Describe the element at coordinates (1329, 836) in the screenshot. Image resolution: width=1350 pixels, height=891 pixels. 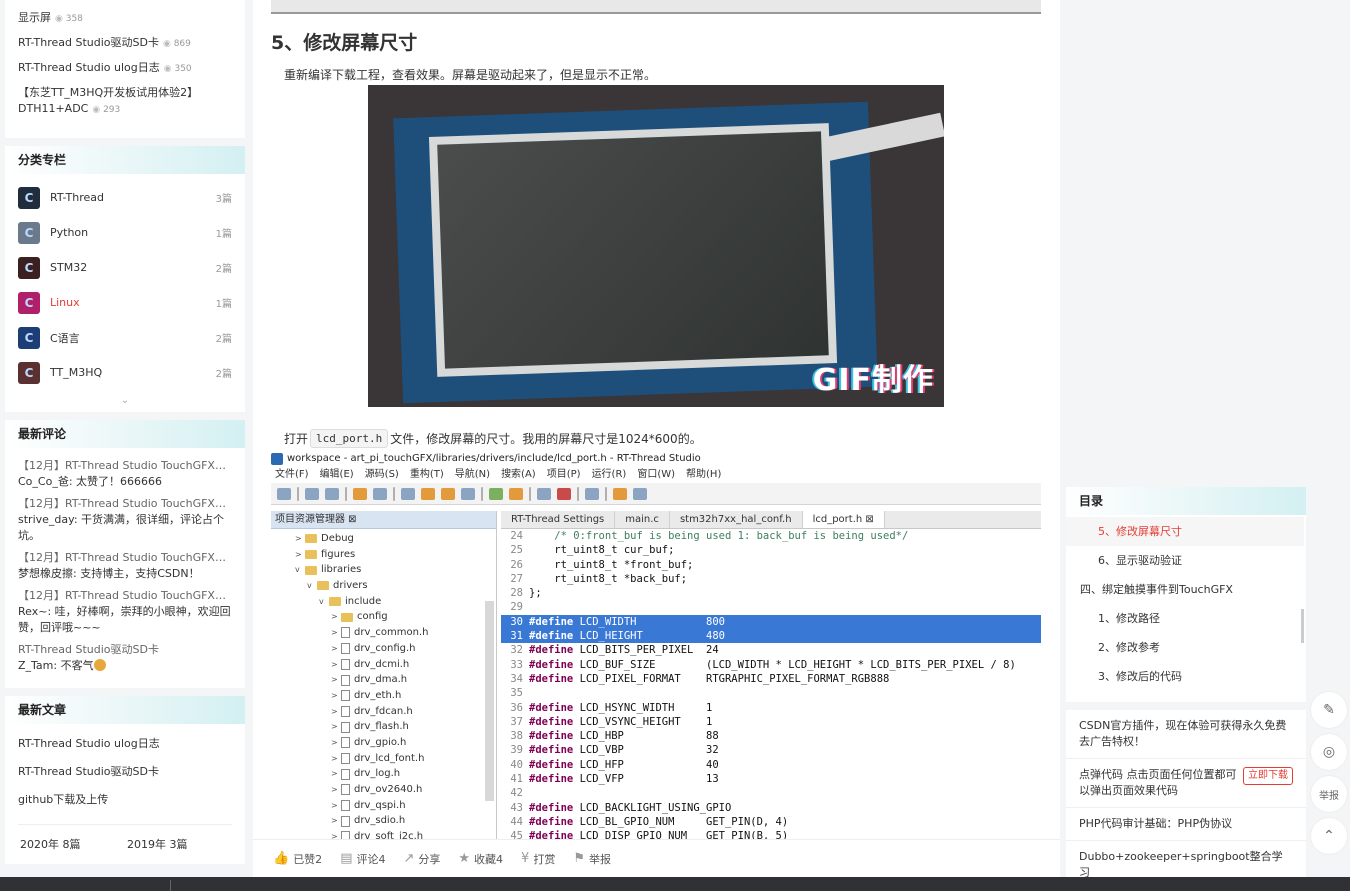
I see `back-to-top-icon: ⌃` at that location.